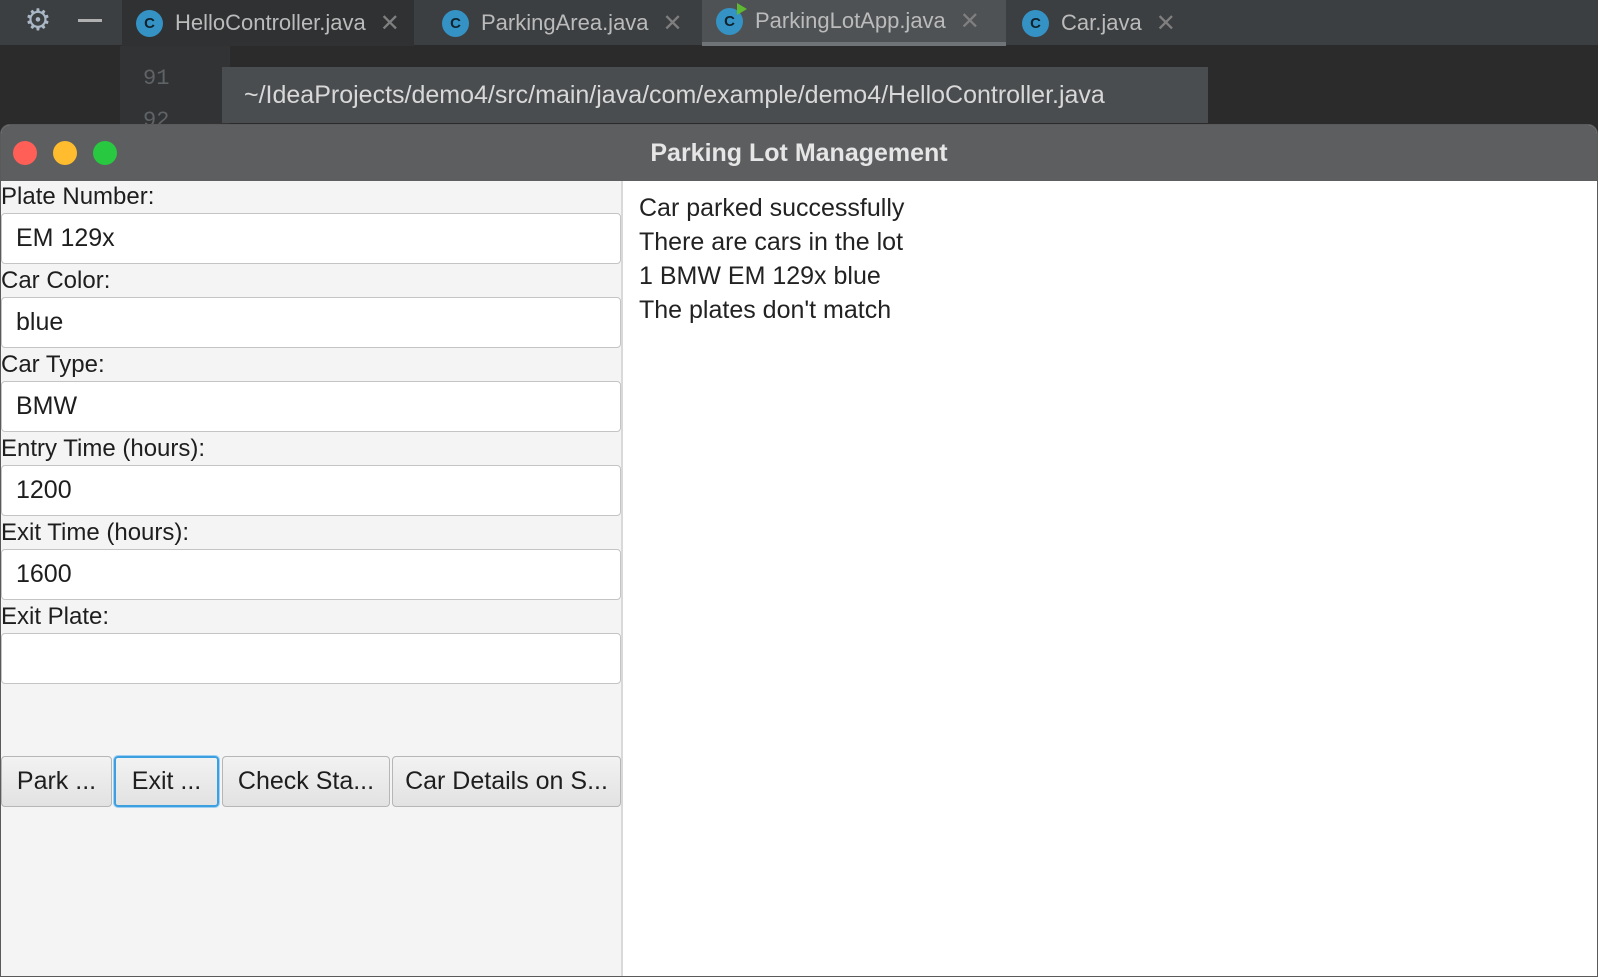  Describe the element at coordinates (760, 276) in the screenshot. I see `output-line: 1 BMW EM 129x blue` at that location.